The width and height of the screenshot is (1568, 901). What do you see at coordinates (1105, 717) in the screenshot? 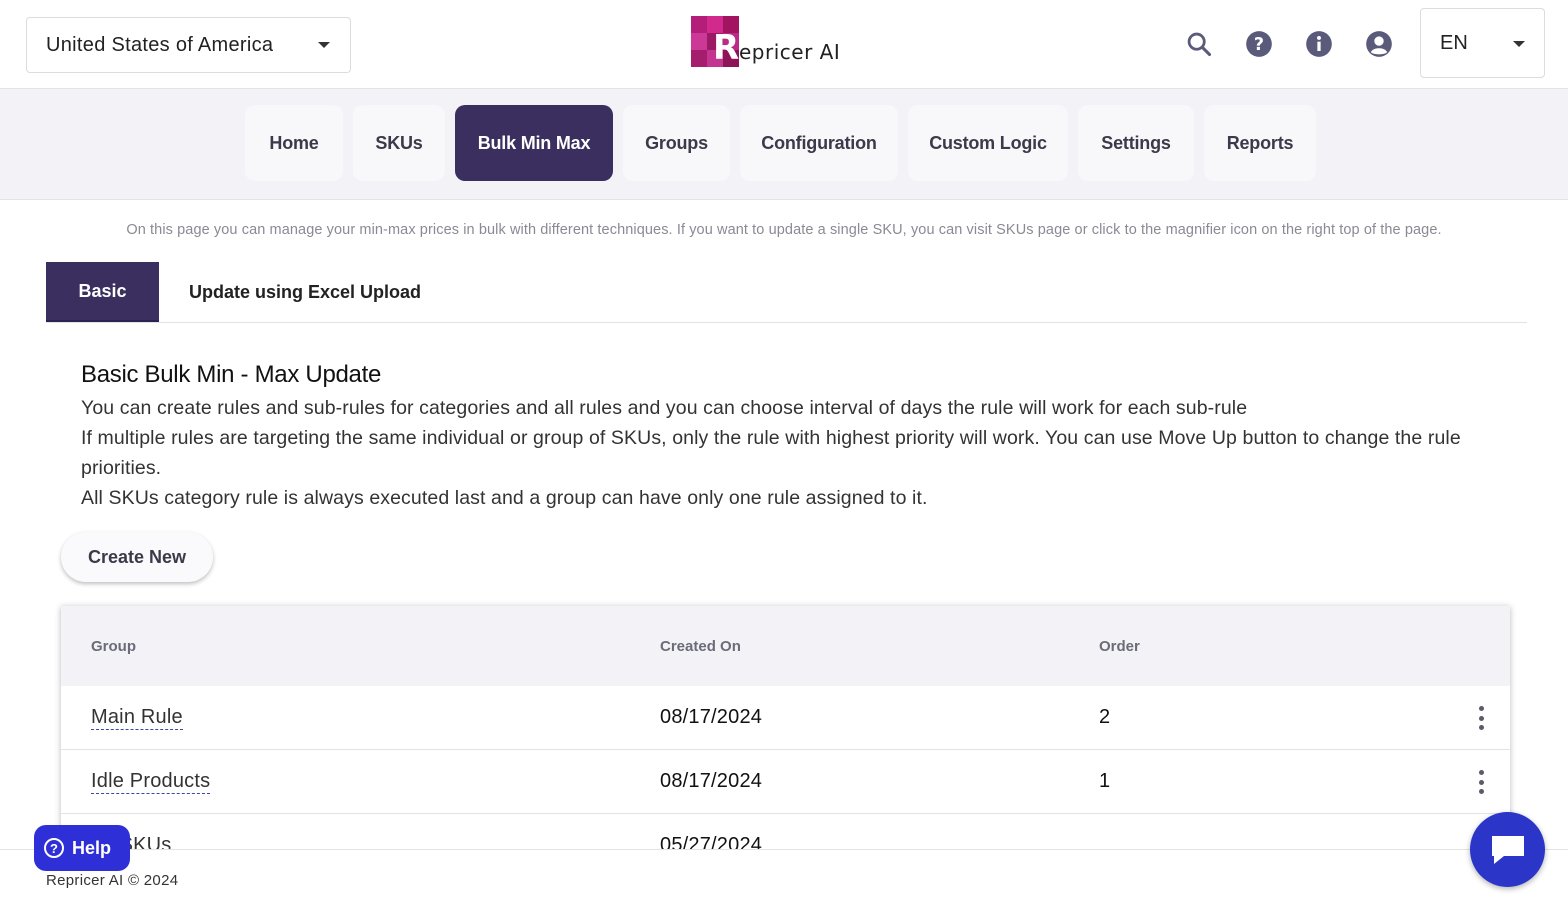
I see `row-order: 2` at bounding box center [1105, 717].